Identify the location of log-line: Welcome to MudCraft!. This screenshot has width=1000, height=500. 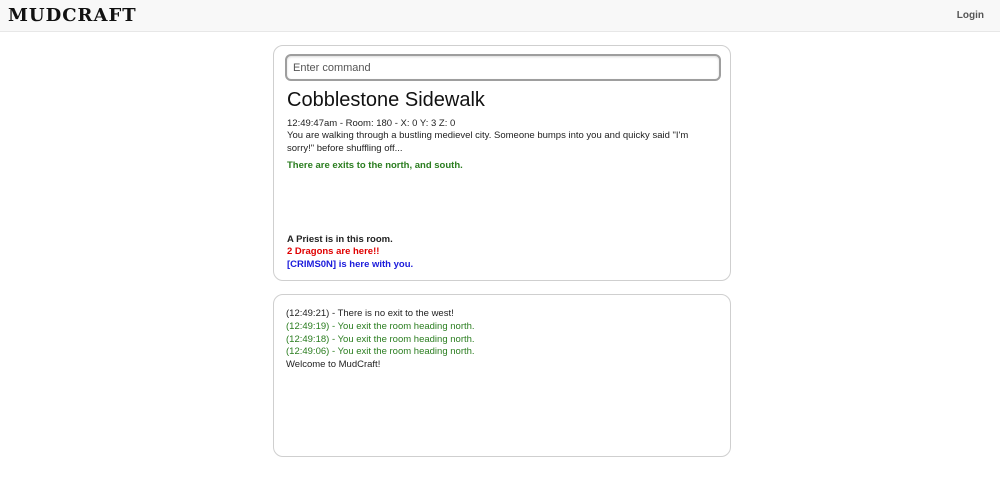
(333, 365).